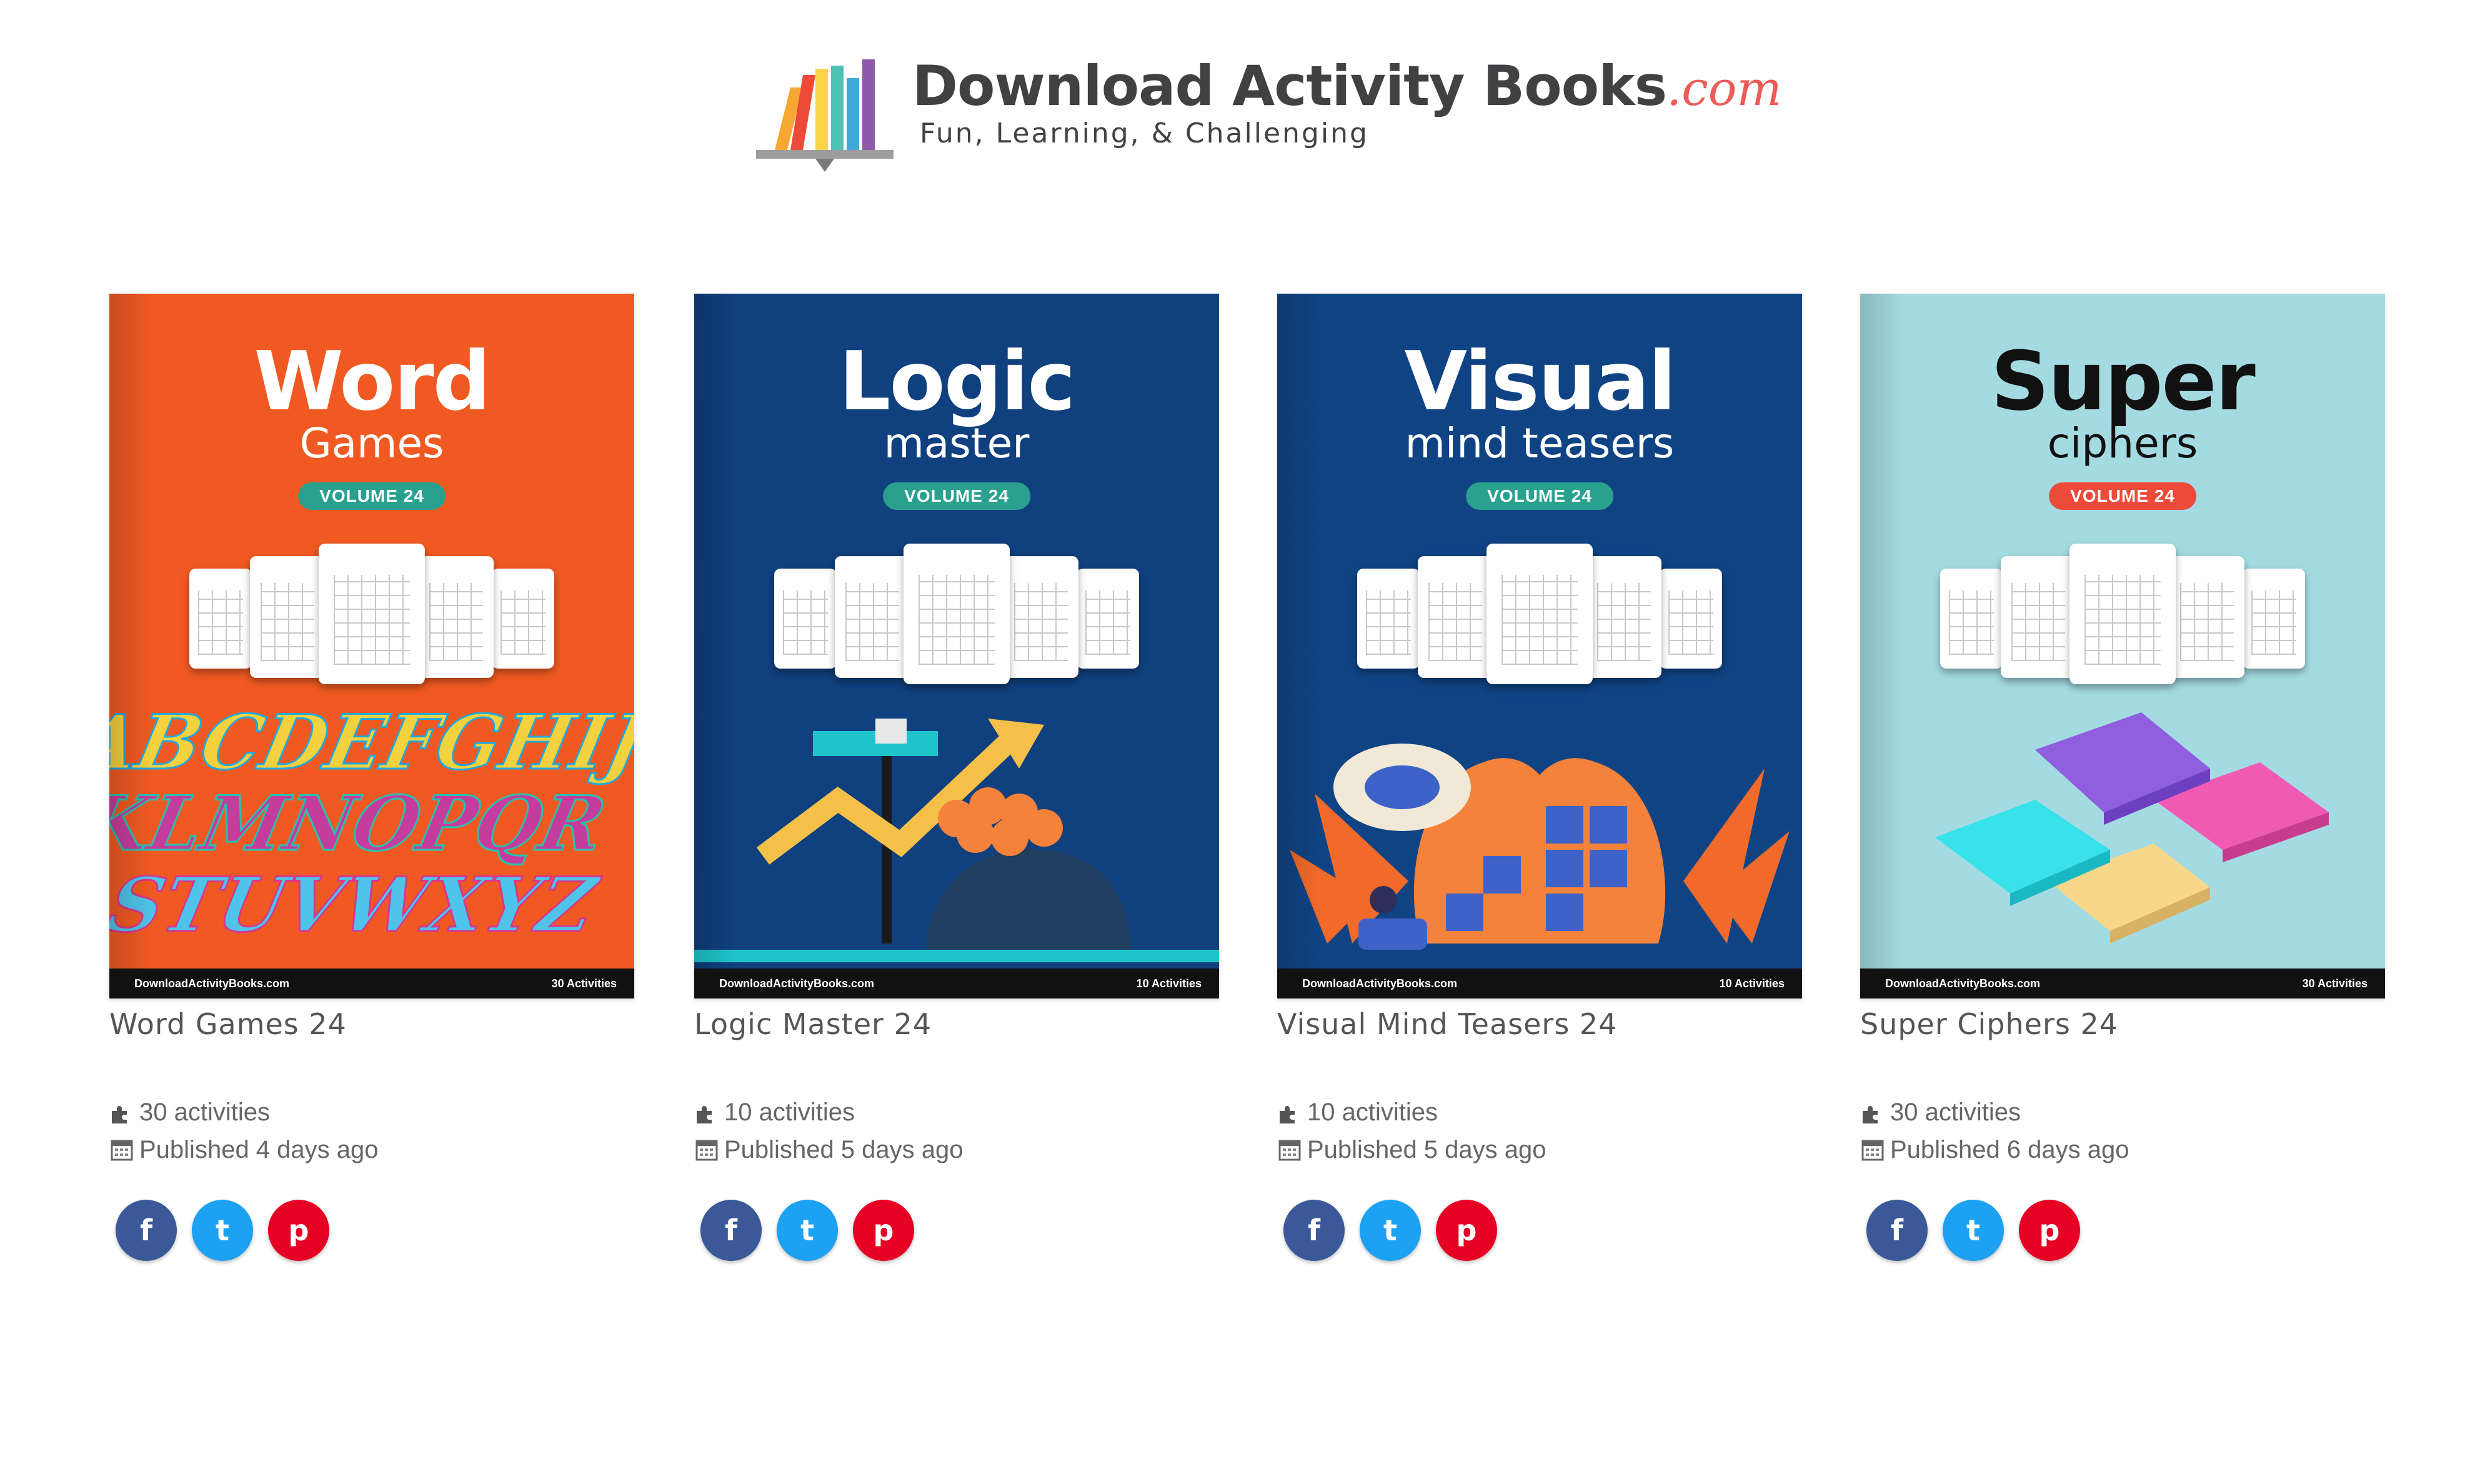 The height and width of the screenshot is (1484, 2480). What do you see at coordinates (2122, 443) in the screenshot?
I see `cover-subtitle: ciphers` at bounding box center [2122, 443].